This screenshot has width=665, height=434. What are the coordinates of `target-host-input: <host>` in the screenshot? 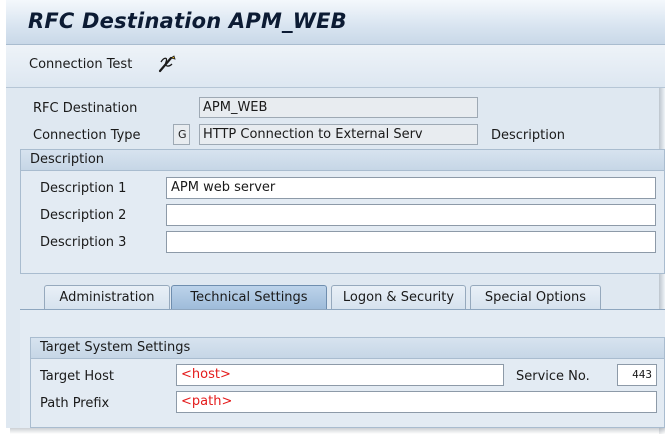 It's located at (340, 375).